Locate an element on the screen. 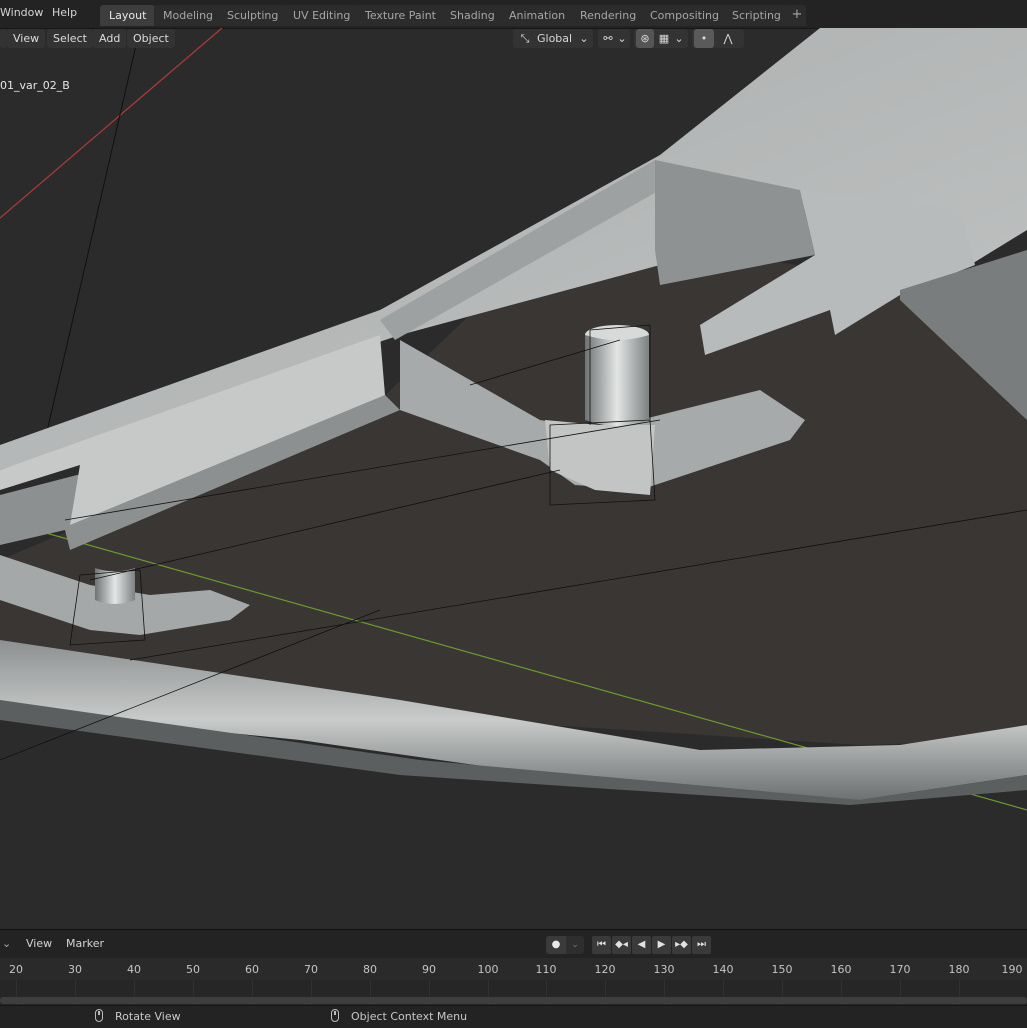 The height and width of the screenshot is (1028, 1027). jump-end-icon: ⏭ is located at coordinates (701, 945).